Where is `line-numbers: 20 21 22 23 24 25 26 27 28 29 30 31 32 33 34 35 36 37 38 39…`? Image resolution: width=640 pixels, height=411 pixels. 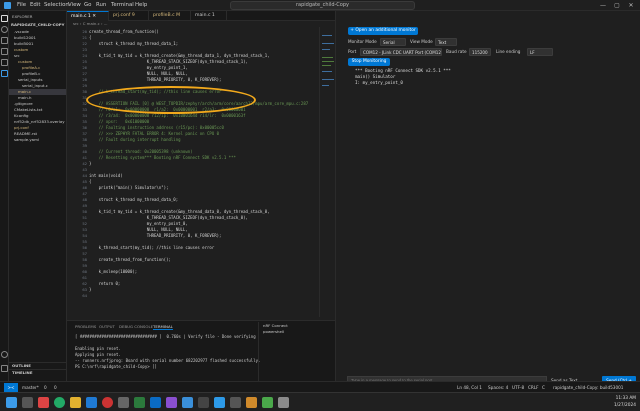
line-numbers: 20 21 22 23 24 25 26 27 28 29 30 31 32 33 34 35 36 37 38 39… is located at coordinates (78, 172).